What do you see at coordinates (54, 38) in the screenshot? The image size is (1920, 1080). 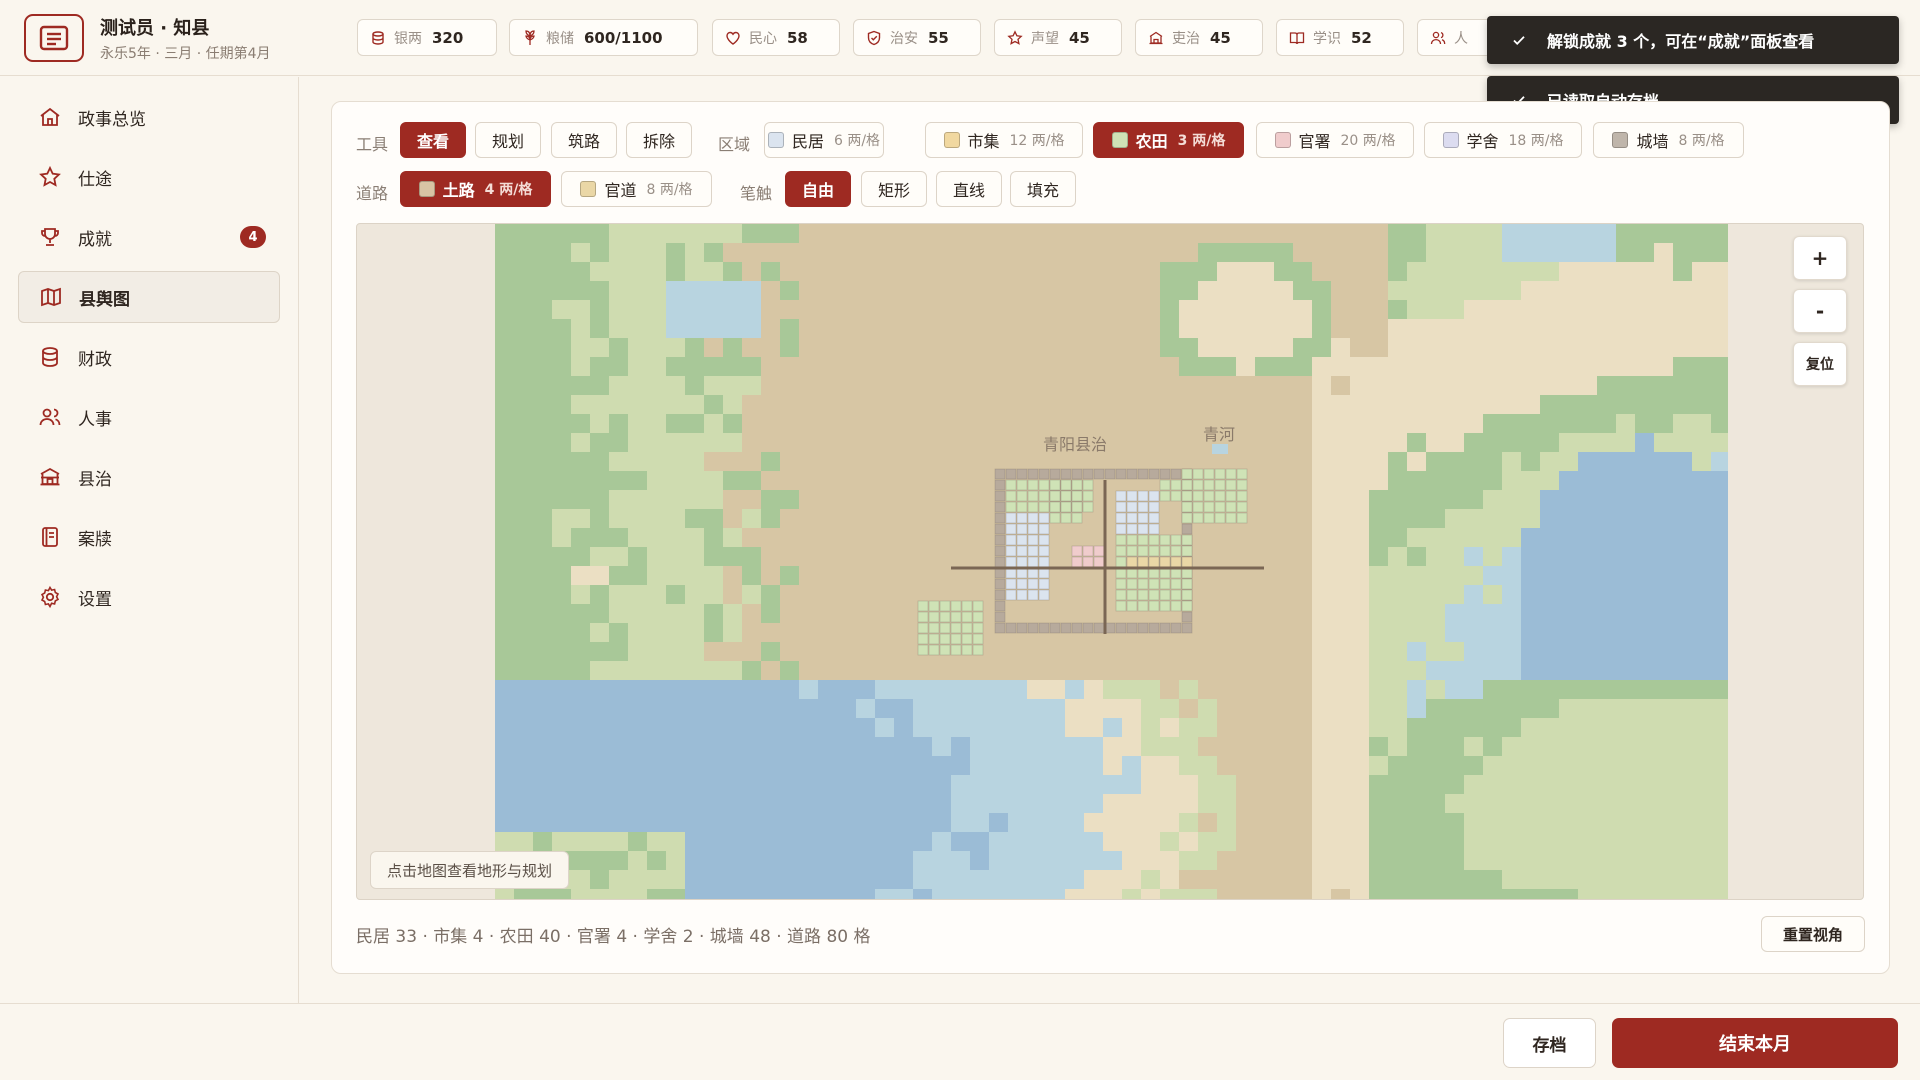 I see `menu-document-icon` at bounding box center [54, 38].